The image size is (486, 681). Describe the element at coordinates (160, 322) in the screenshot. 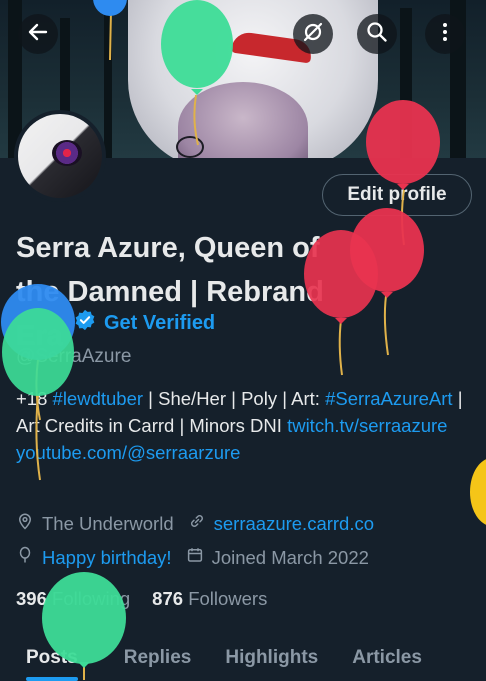

I see `get-verified-label: Get Verified` at that location.